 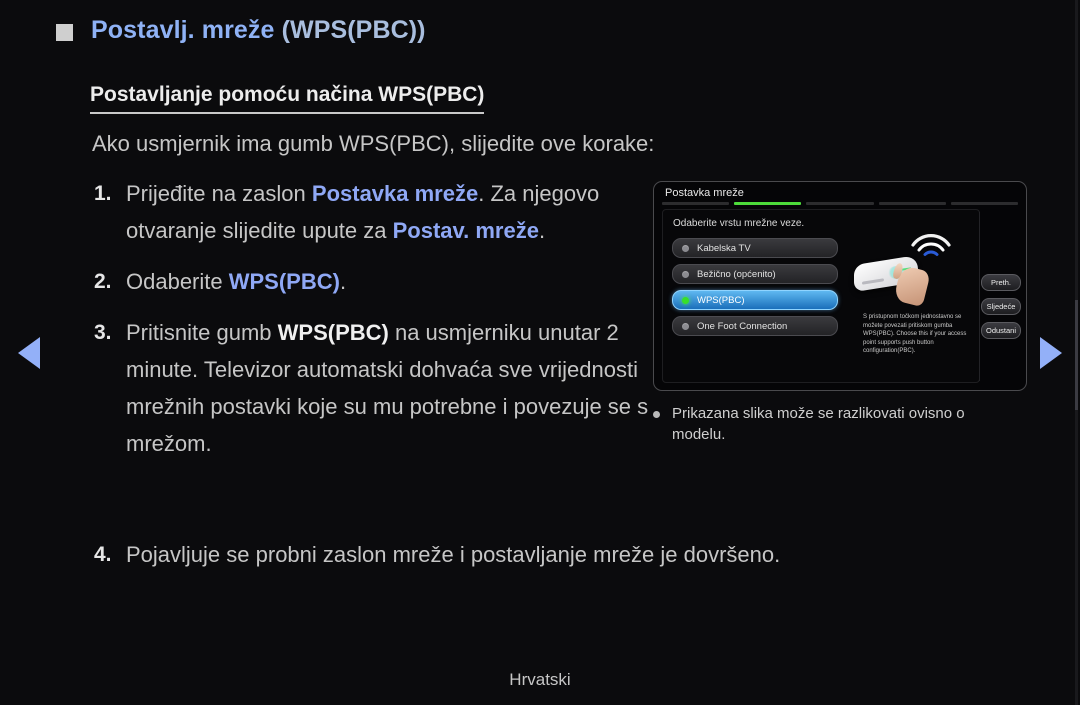 What do you see at coordinates (186, 30) in the screenshot?
I see `page-title-main: Postavlj. mreže` at bounding box center [186, 30].